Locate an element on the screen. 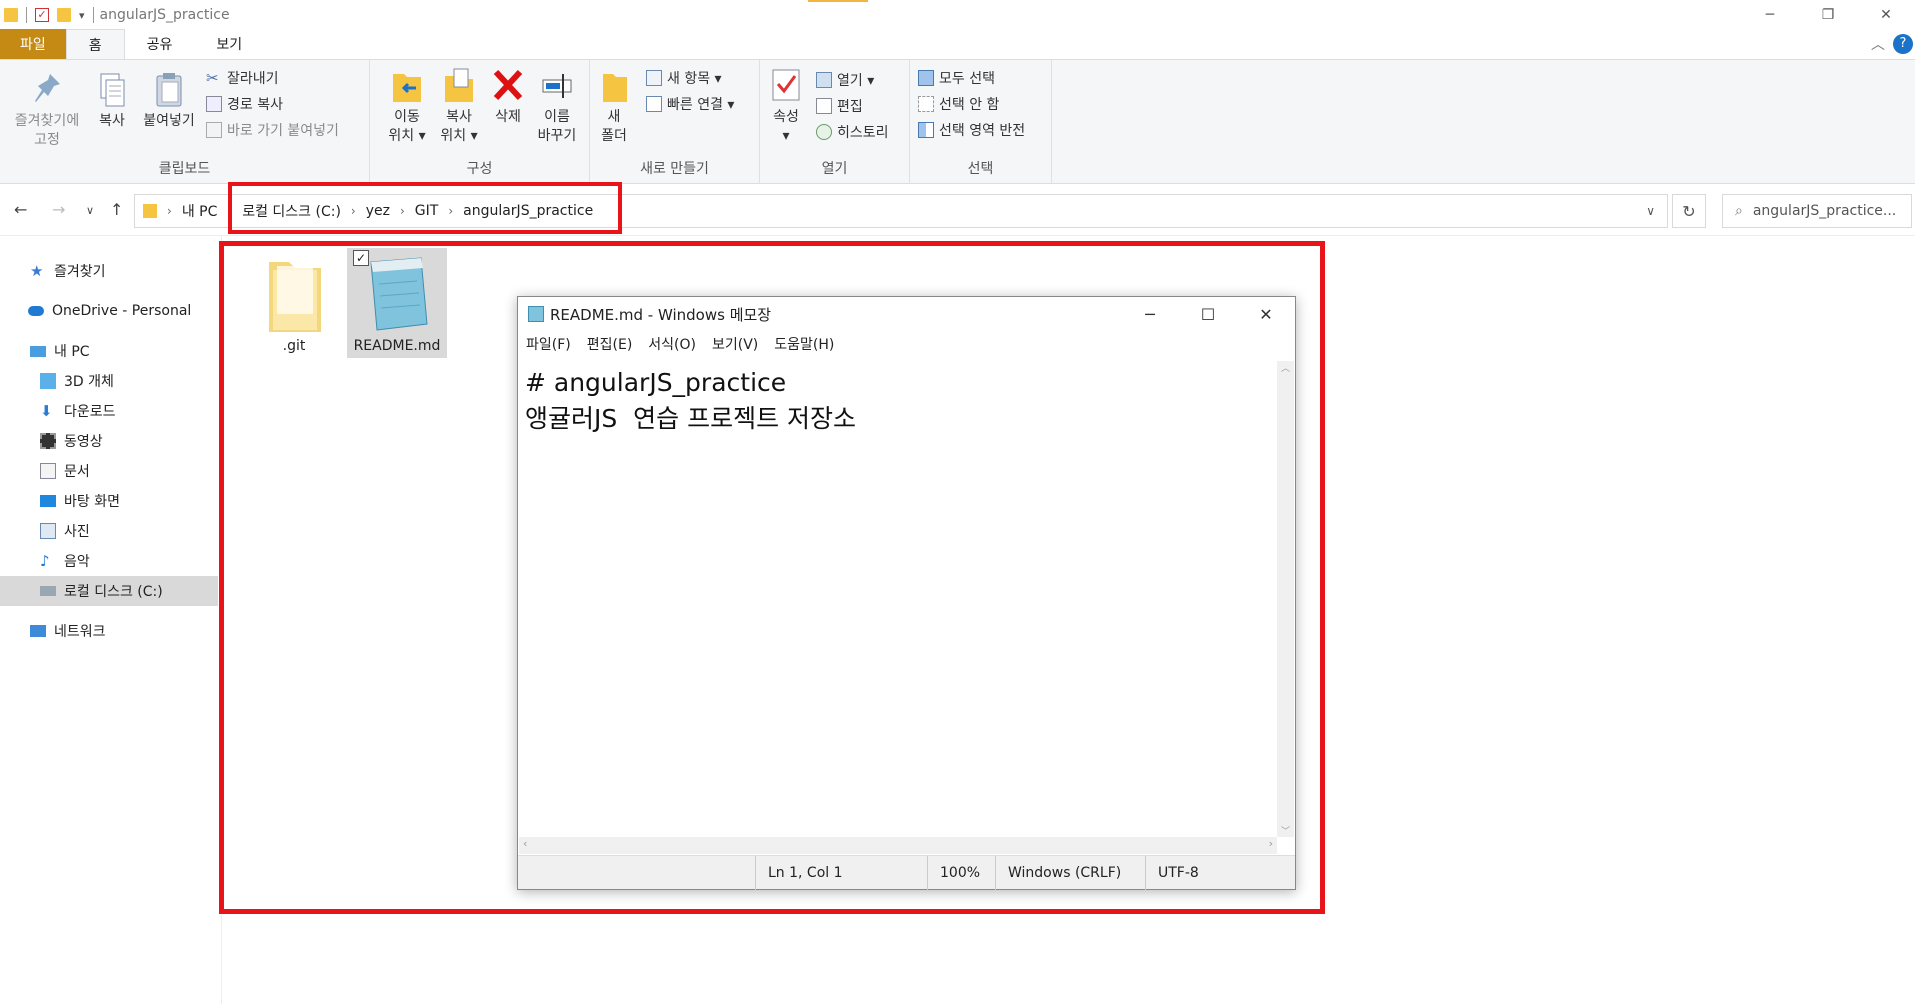 The image size is (1915, 1004). new-item-button: 새 항목 ▾ is located at coordinates (684, 78).